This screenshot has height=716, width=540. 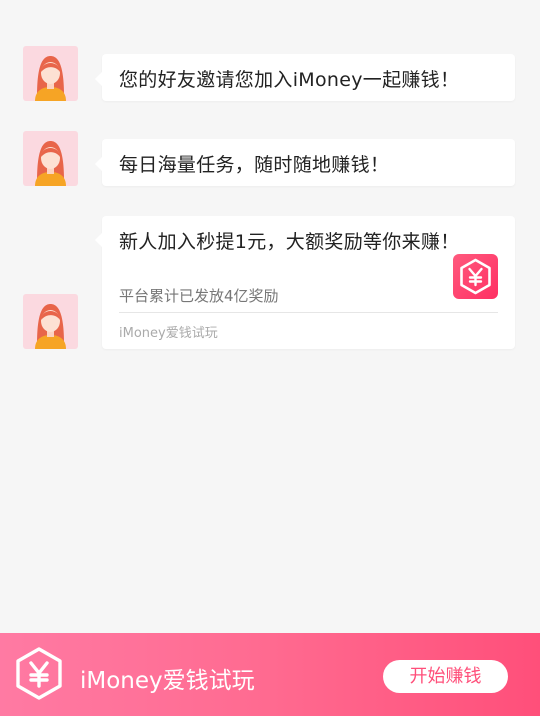 I want to click on card-divider, so click(x=308, y=312).